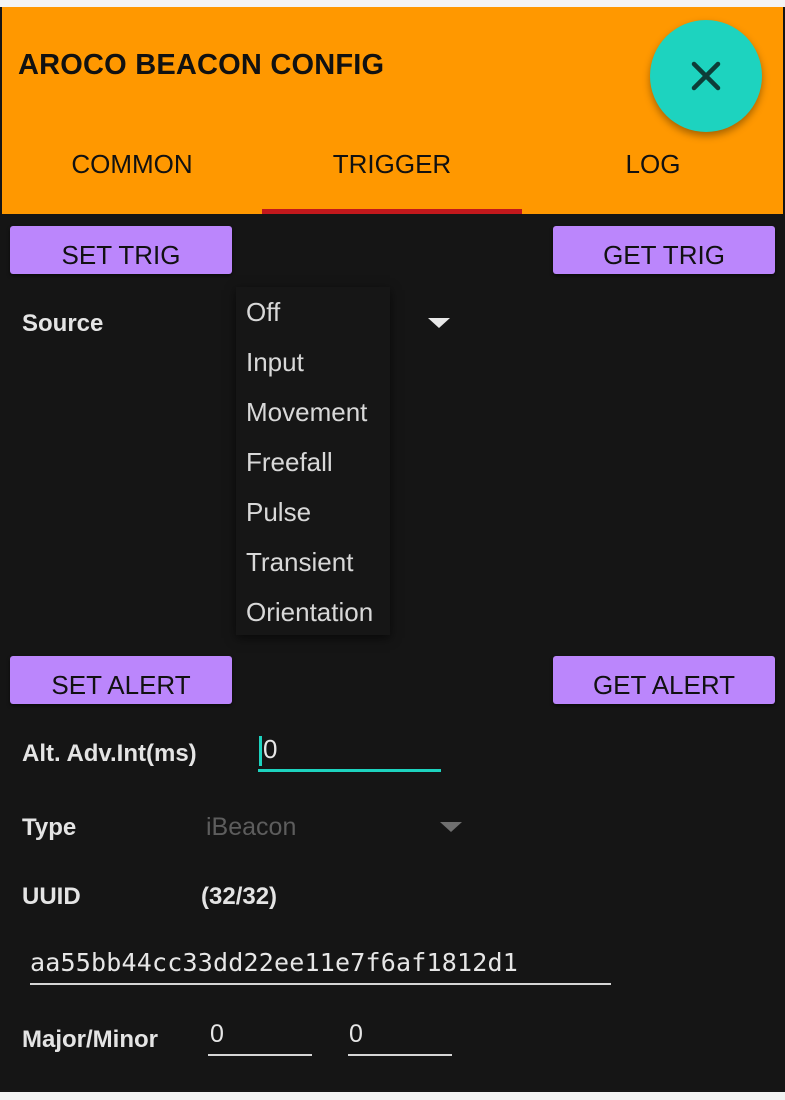 The height and width of the screenshot is (1100, 785). I want to click on source-option-transient: Transient, so click(299, 562).